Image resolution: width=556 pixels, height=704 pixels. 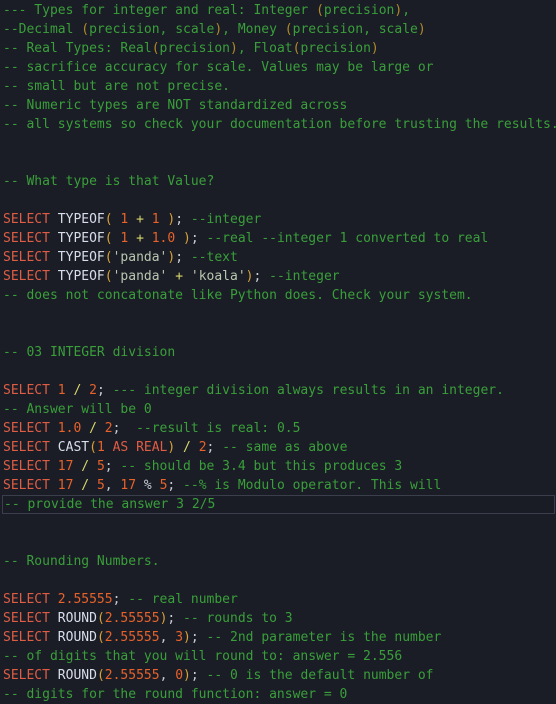 I want to click on code-token-cmt: -- 2nd parameter is the number, so click(x=324, y=637).